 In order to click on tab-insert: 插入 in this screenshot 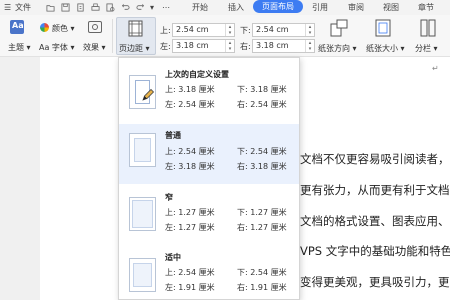, I will do `click(236, 7)`.